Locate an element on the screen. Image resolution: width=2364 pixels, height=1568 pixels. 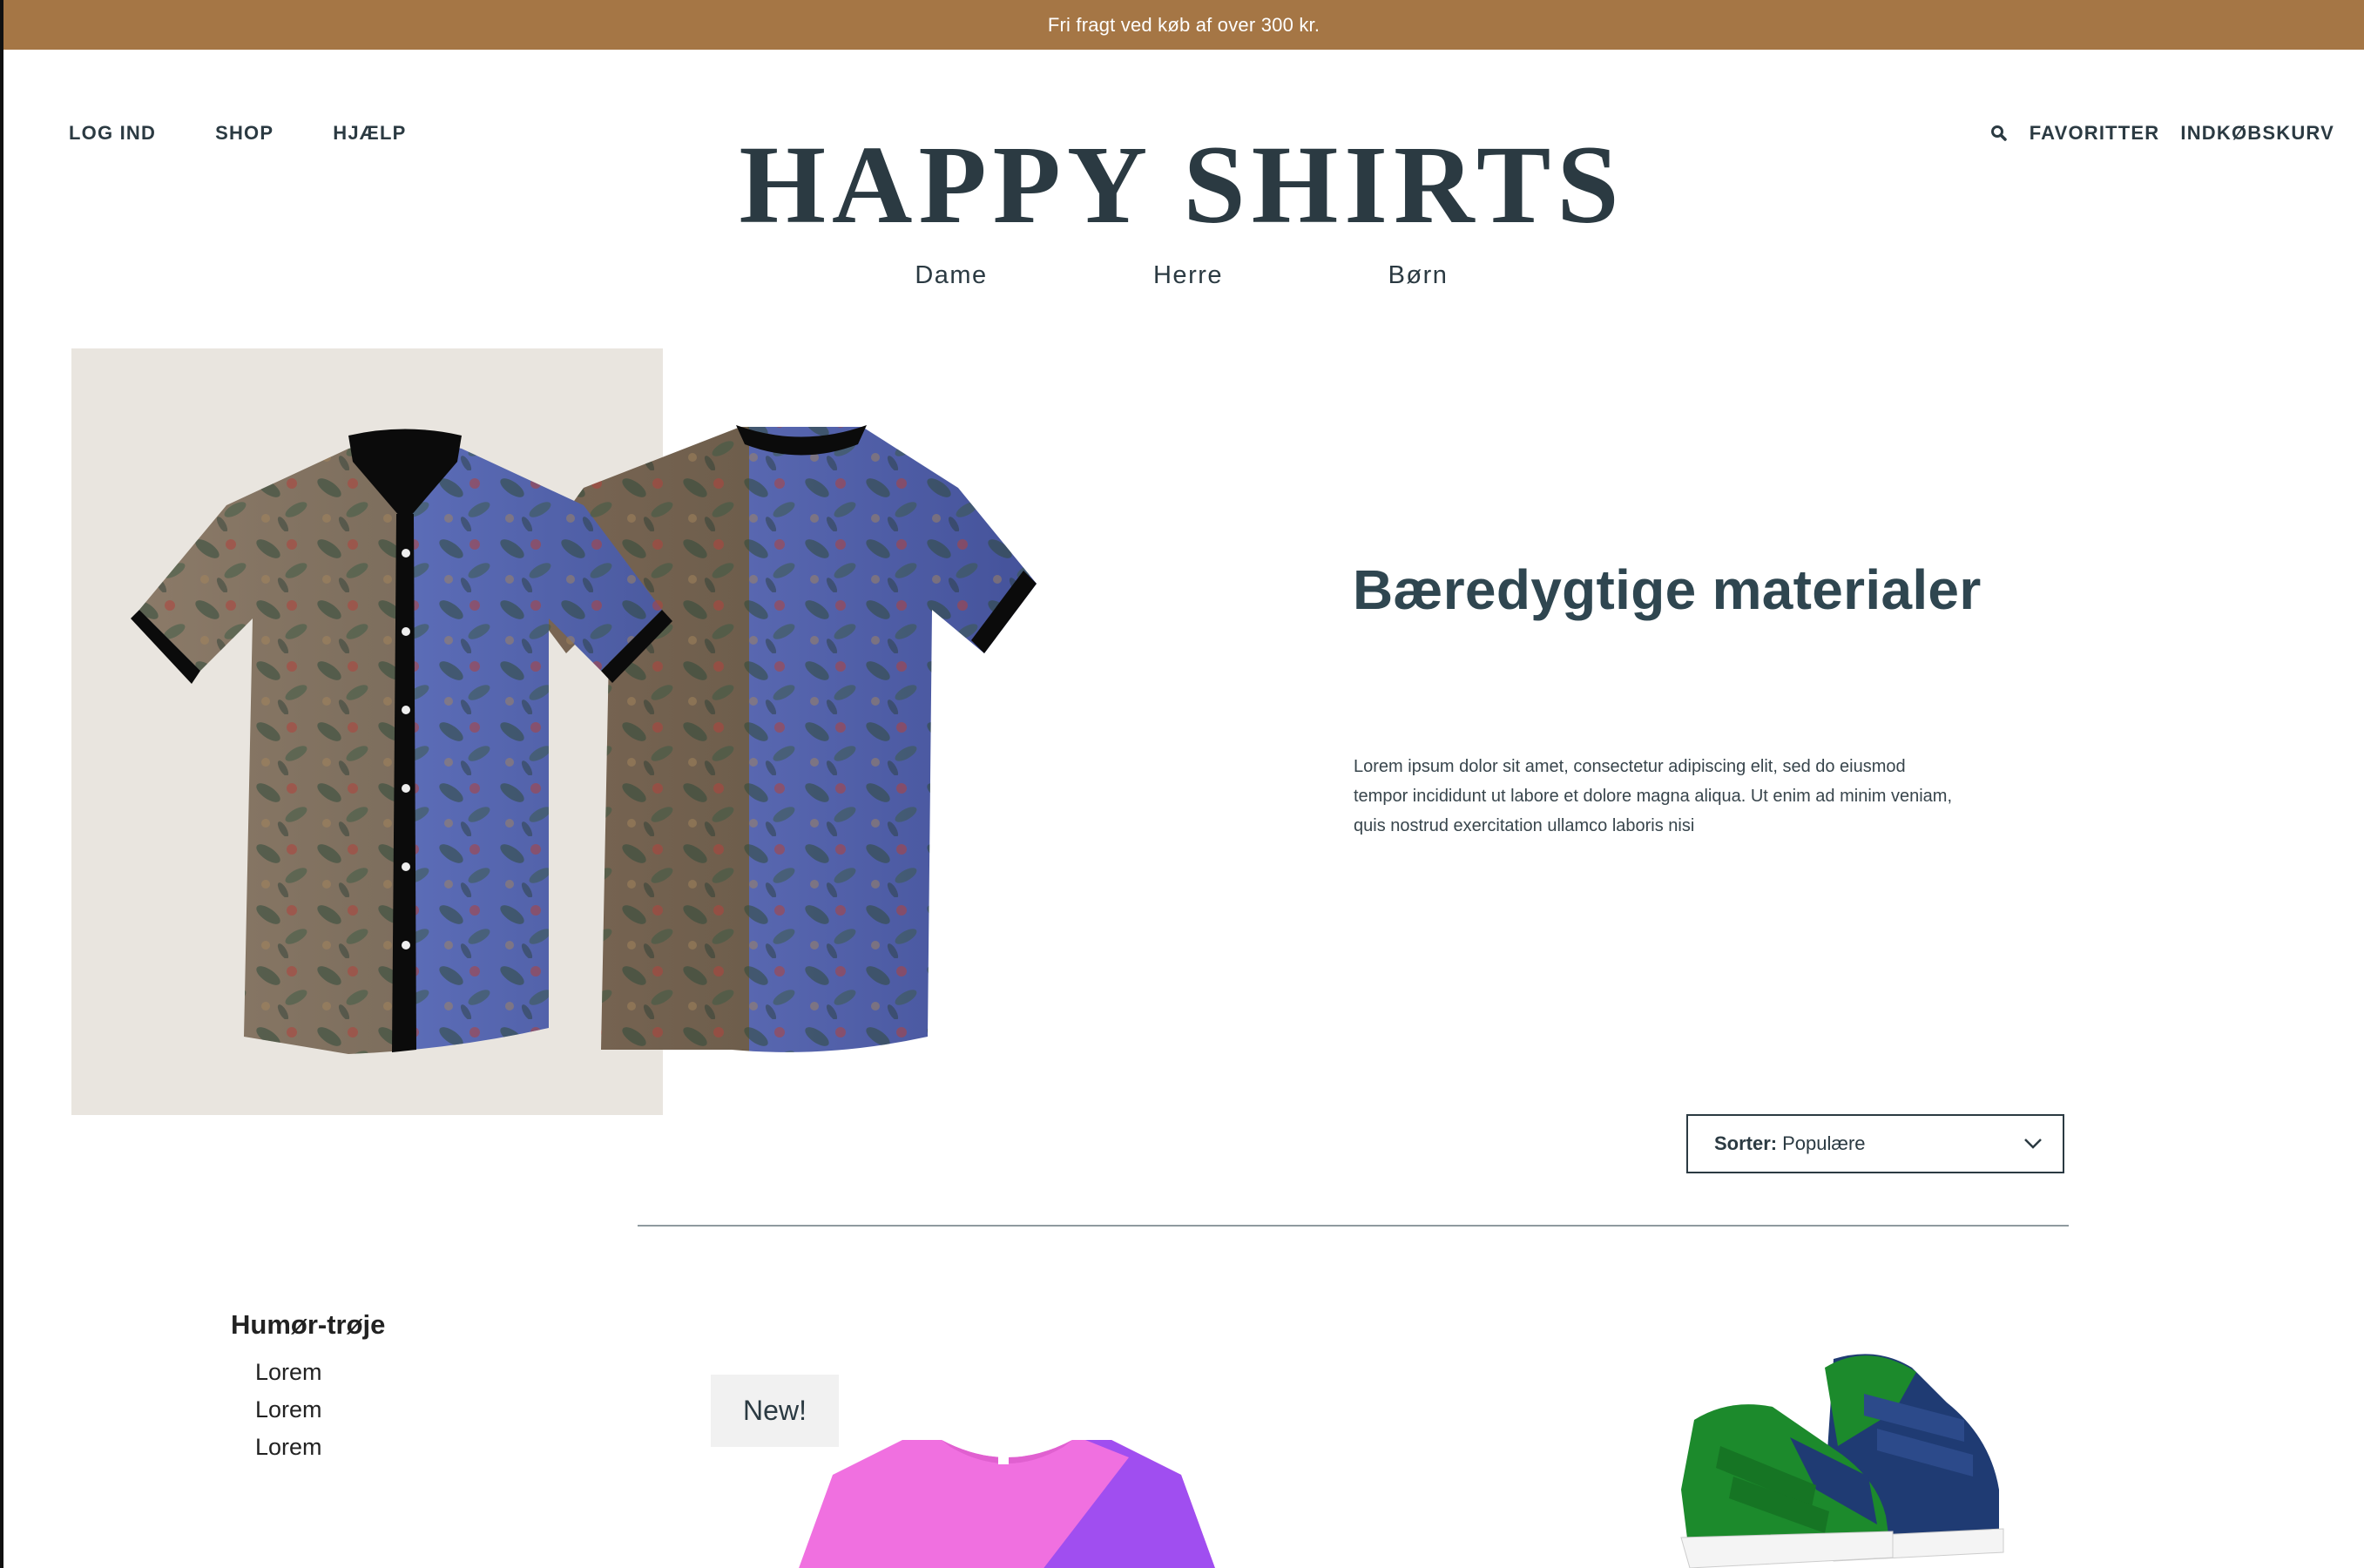
filter-title: Humør-trøje is located at coordinates (308, 1324).